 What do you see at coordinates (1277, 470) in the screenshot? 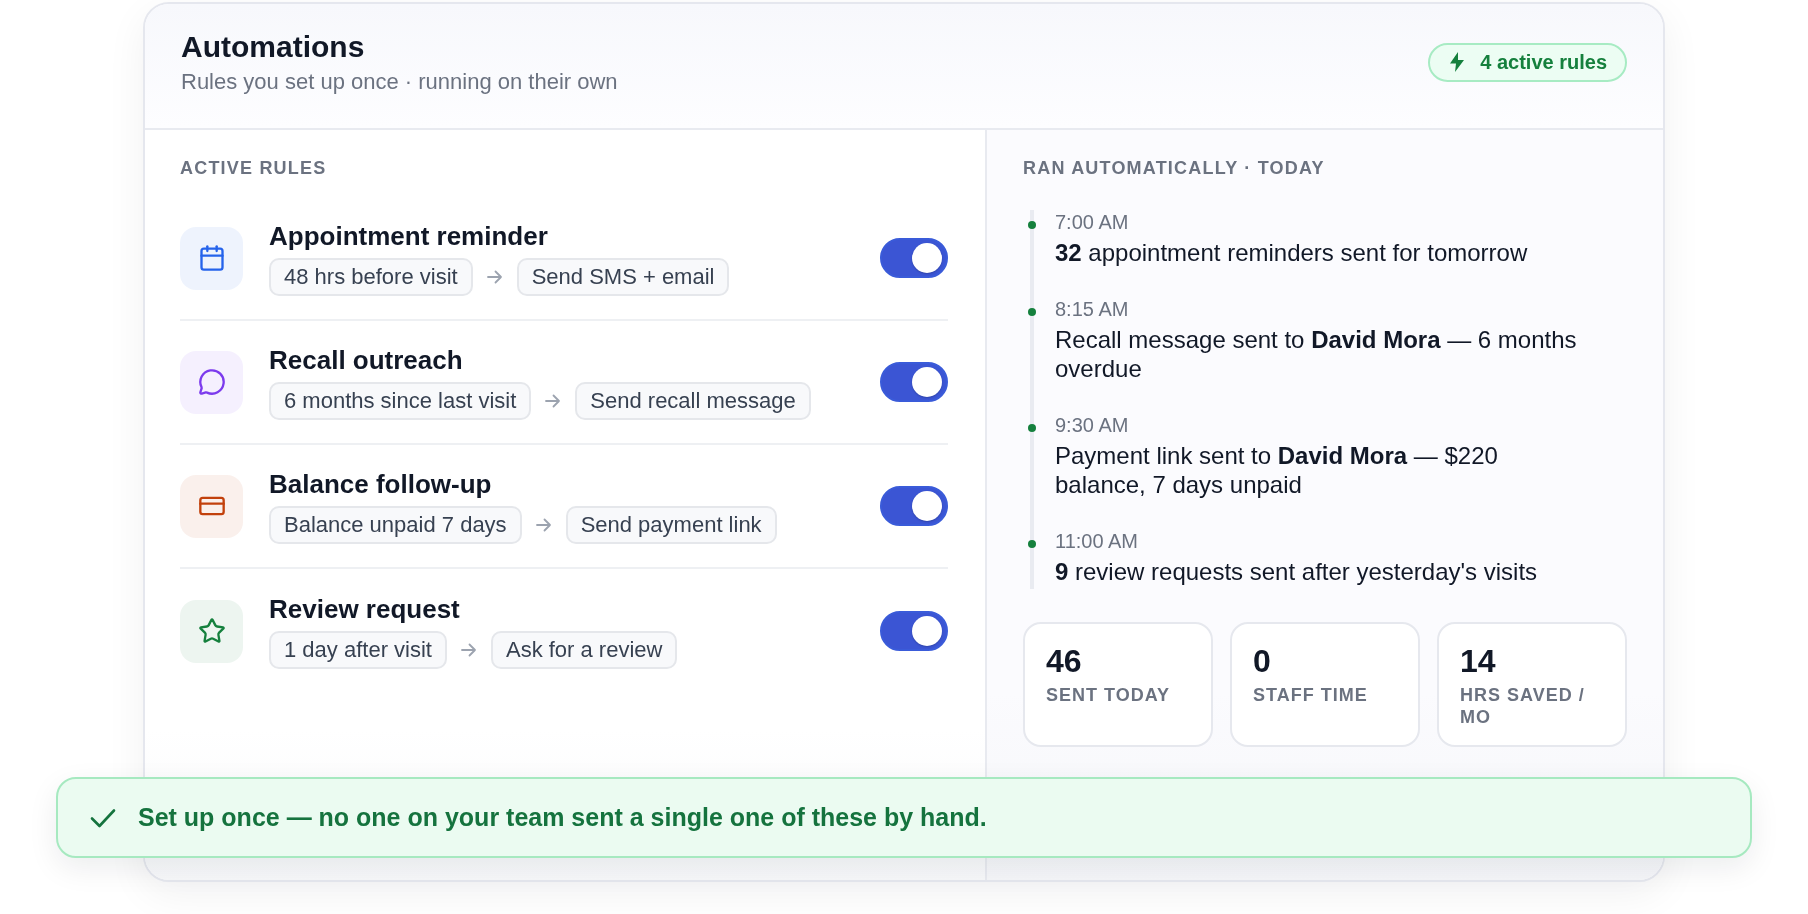
I see `event-description: Payment link sent to David Mora — $220 balance, 7 days unpaid` at bounding box center [1277, 470].